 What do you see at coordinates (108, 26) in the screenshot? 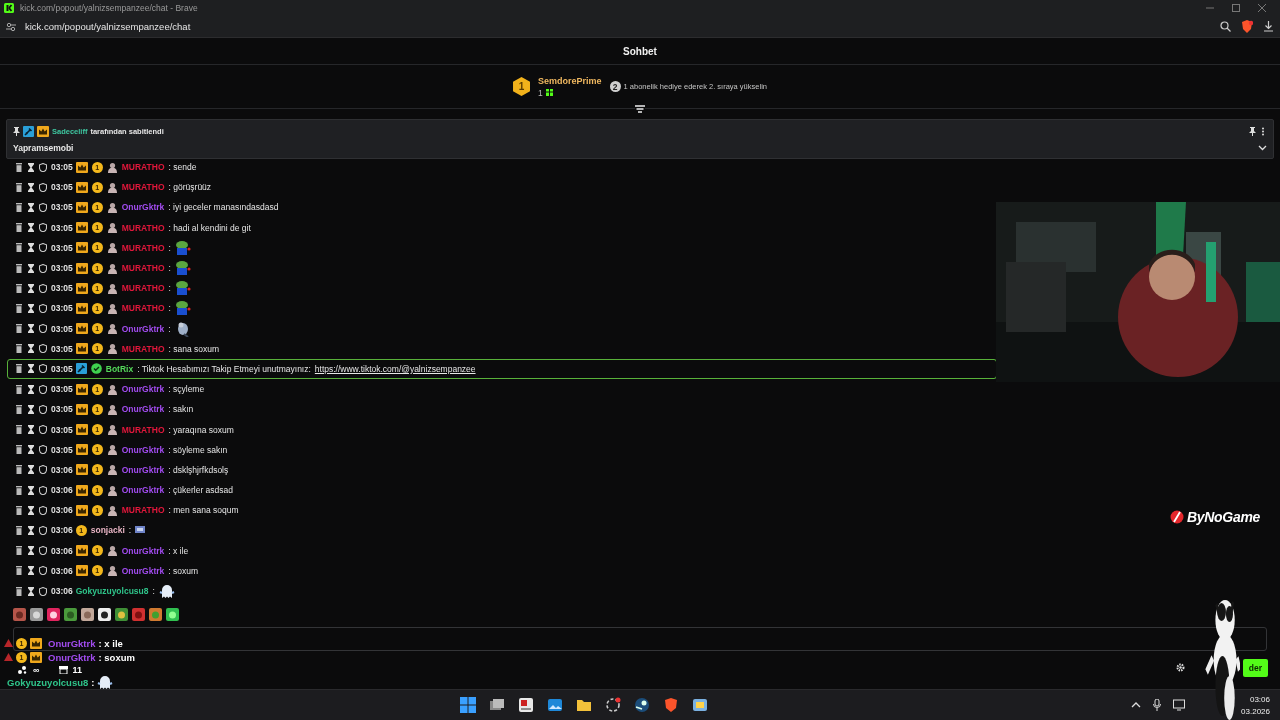
I see `address-field: kick.com/popout/yalnizsempanzee/chat` at bounding box center [108, 26].